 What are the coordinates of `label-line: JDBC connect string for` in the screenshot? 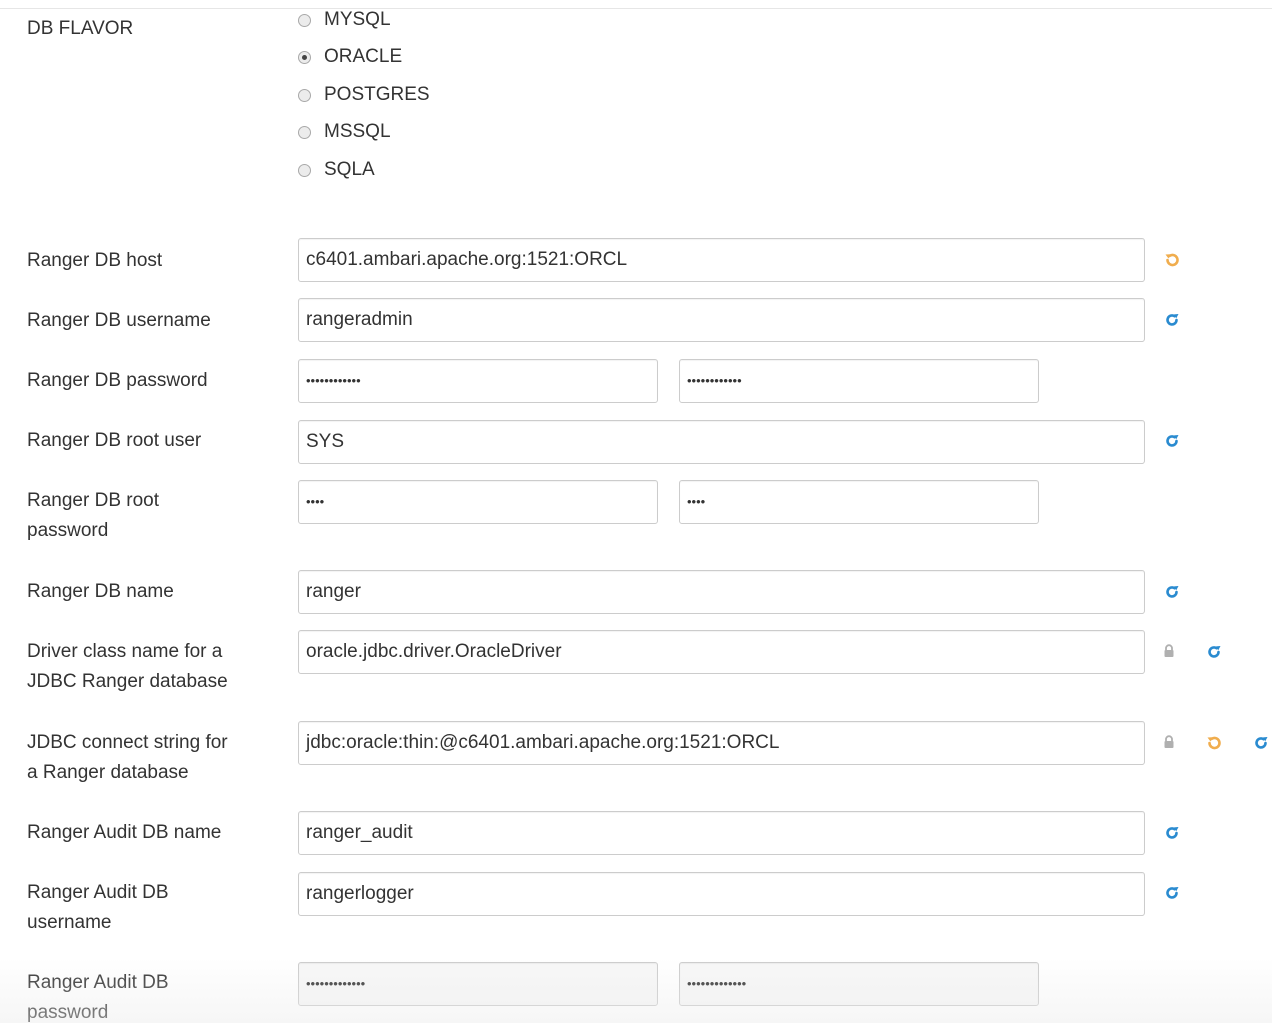 It's located at (127, 742).